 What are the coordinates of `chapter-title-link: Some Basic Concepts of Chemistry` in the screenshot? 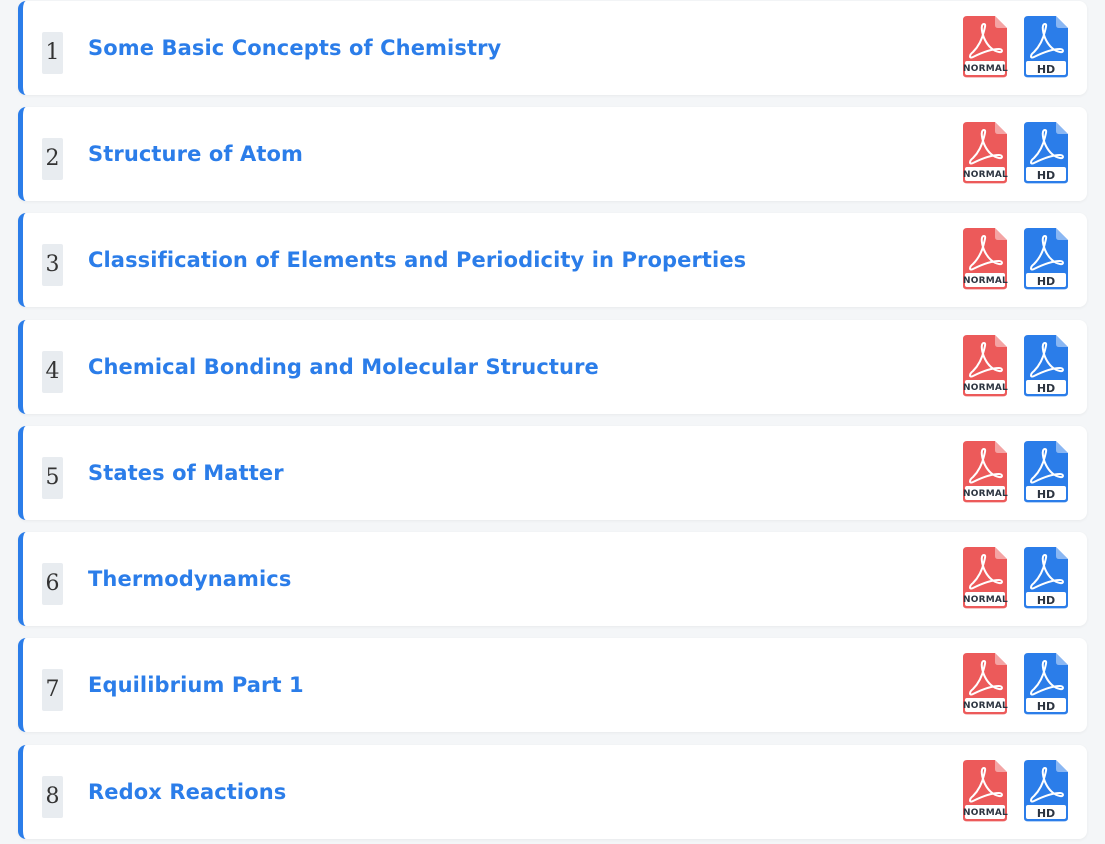 It's located at (294, 48).